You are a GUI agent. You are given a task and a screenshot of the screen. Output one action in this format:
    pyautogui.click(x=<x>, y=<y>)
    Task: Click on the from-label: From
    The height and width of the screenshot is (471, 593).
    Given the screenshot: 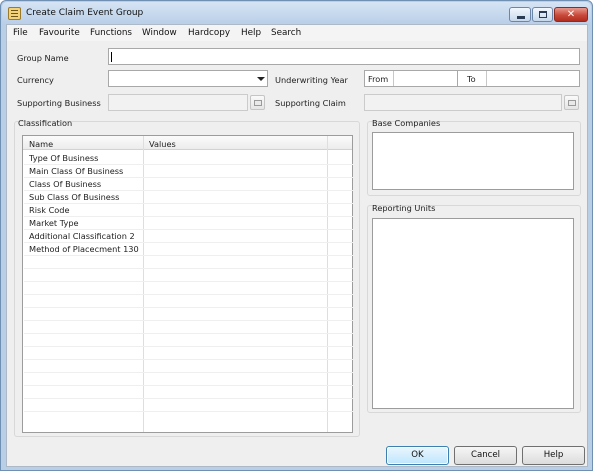 What is the action you would take?
    pyautogui.click(x=378, y=79)
    